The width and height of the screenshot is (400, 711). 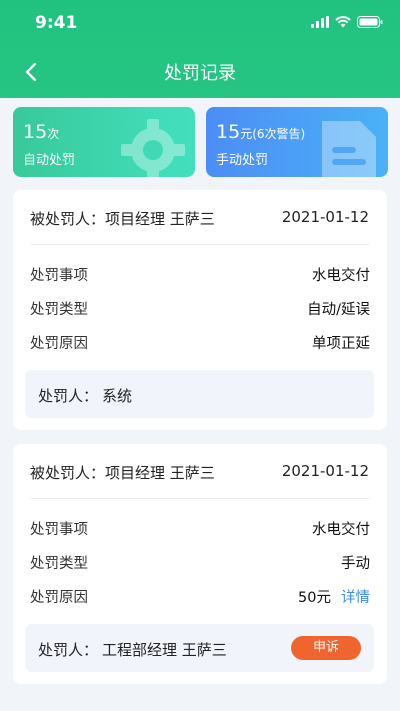 I want to click on row-value: 自动/延误, so click(x=338, y=310).